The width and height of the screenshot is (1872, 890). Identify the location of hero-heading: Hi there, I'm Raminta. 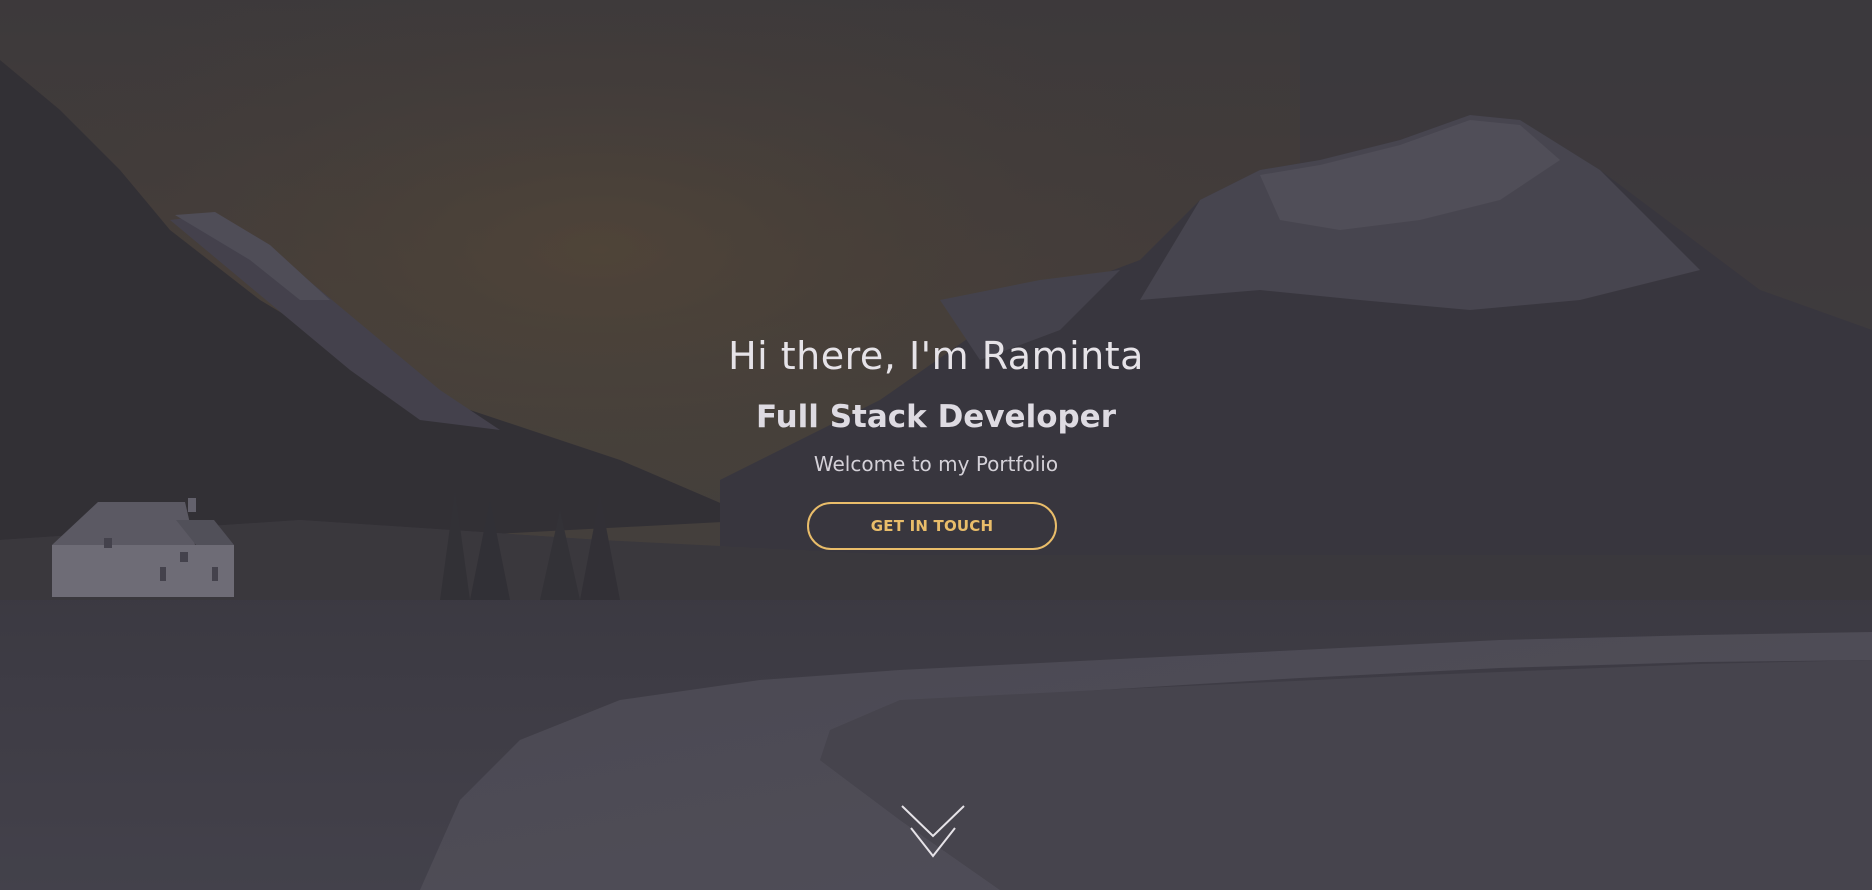
(936, 356).